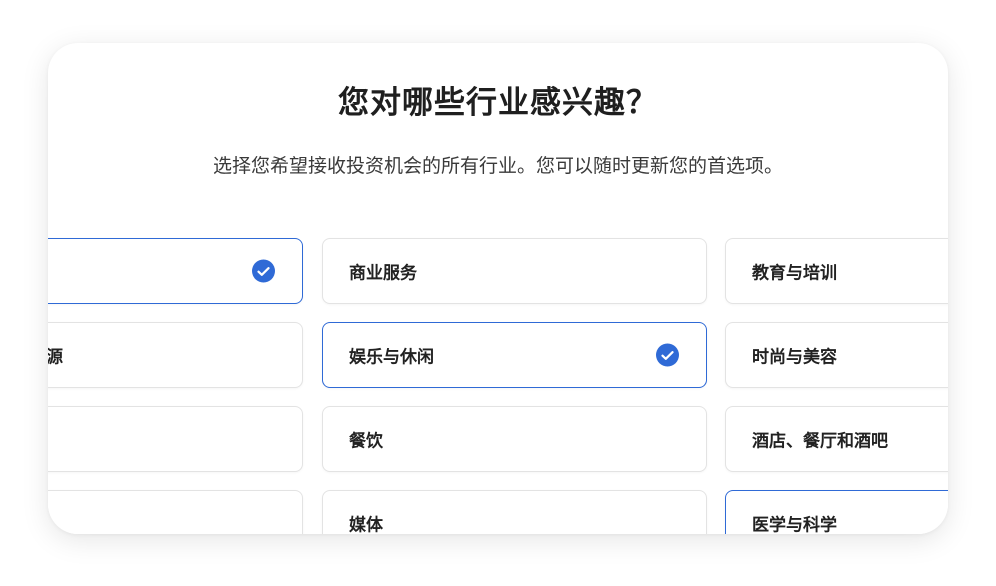  Describe the element at coordinates (514, 271) in the screenshot. I see `industry-card-business-services: 商业服务` at that location.